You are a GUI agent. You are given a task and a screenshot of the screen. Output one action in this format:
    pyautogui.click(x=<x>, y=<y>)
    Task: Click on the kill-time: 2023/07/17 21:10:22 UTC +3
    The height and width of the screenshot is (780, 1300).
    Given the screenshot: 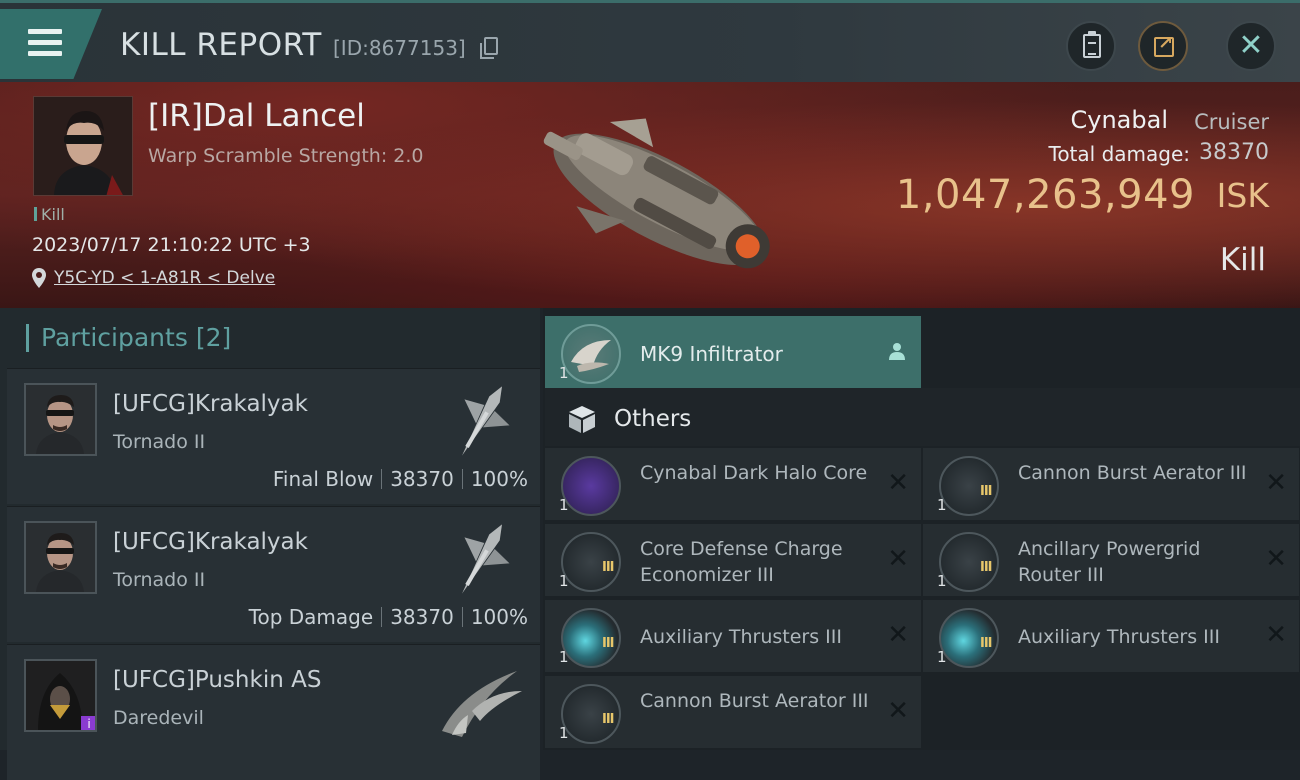 What is the action you would take?
    pyautogui.click(x=171, y=245)
    